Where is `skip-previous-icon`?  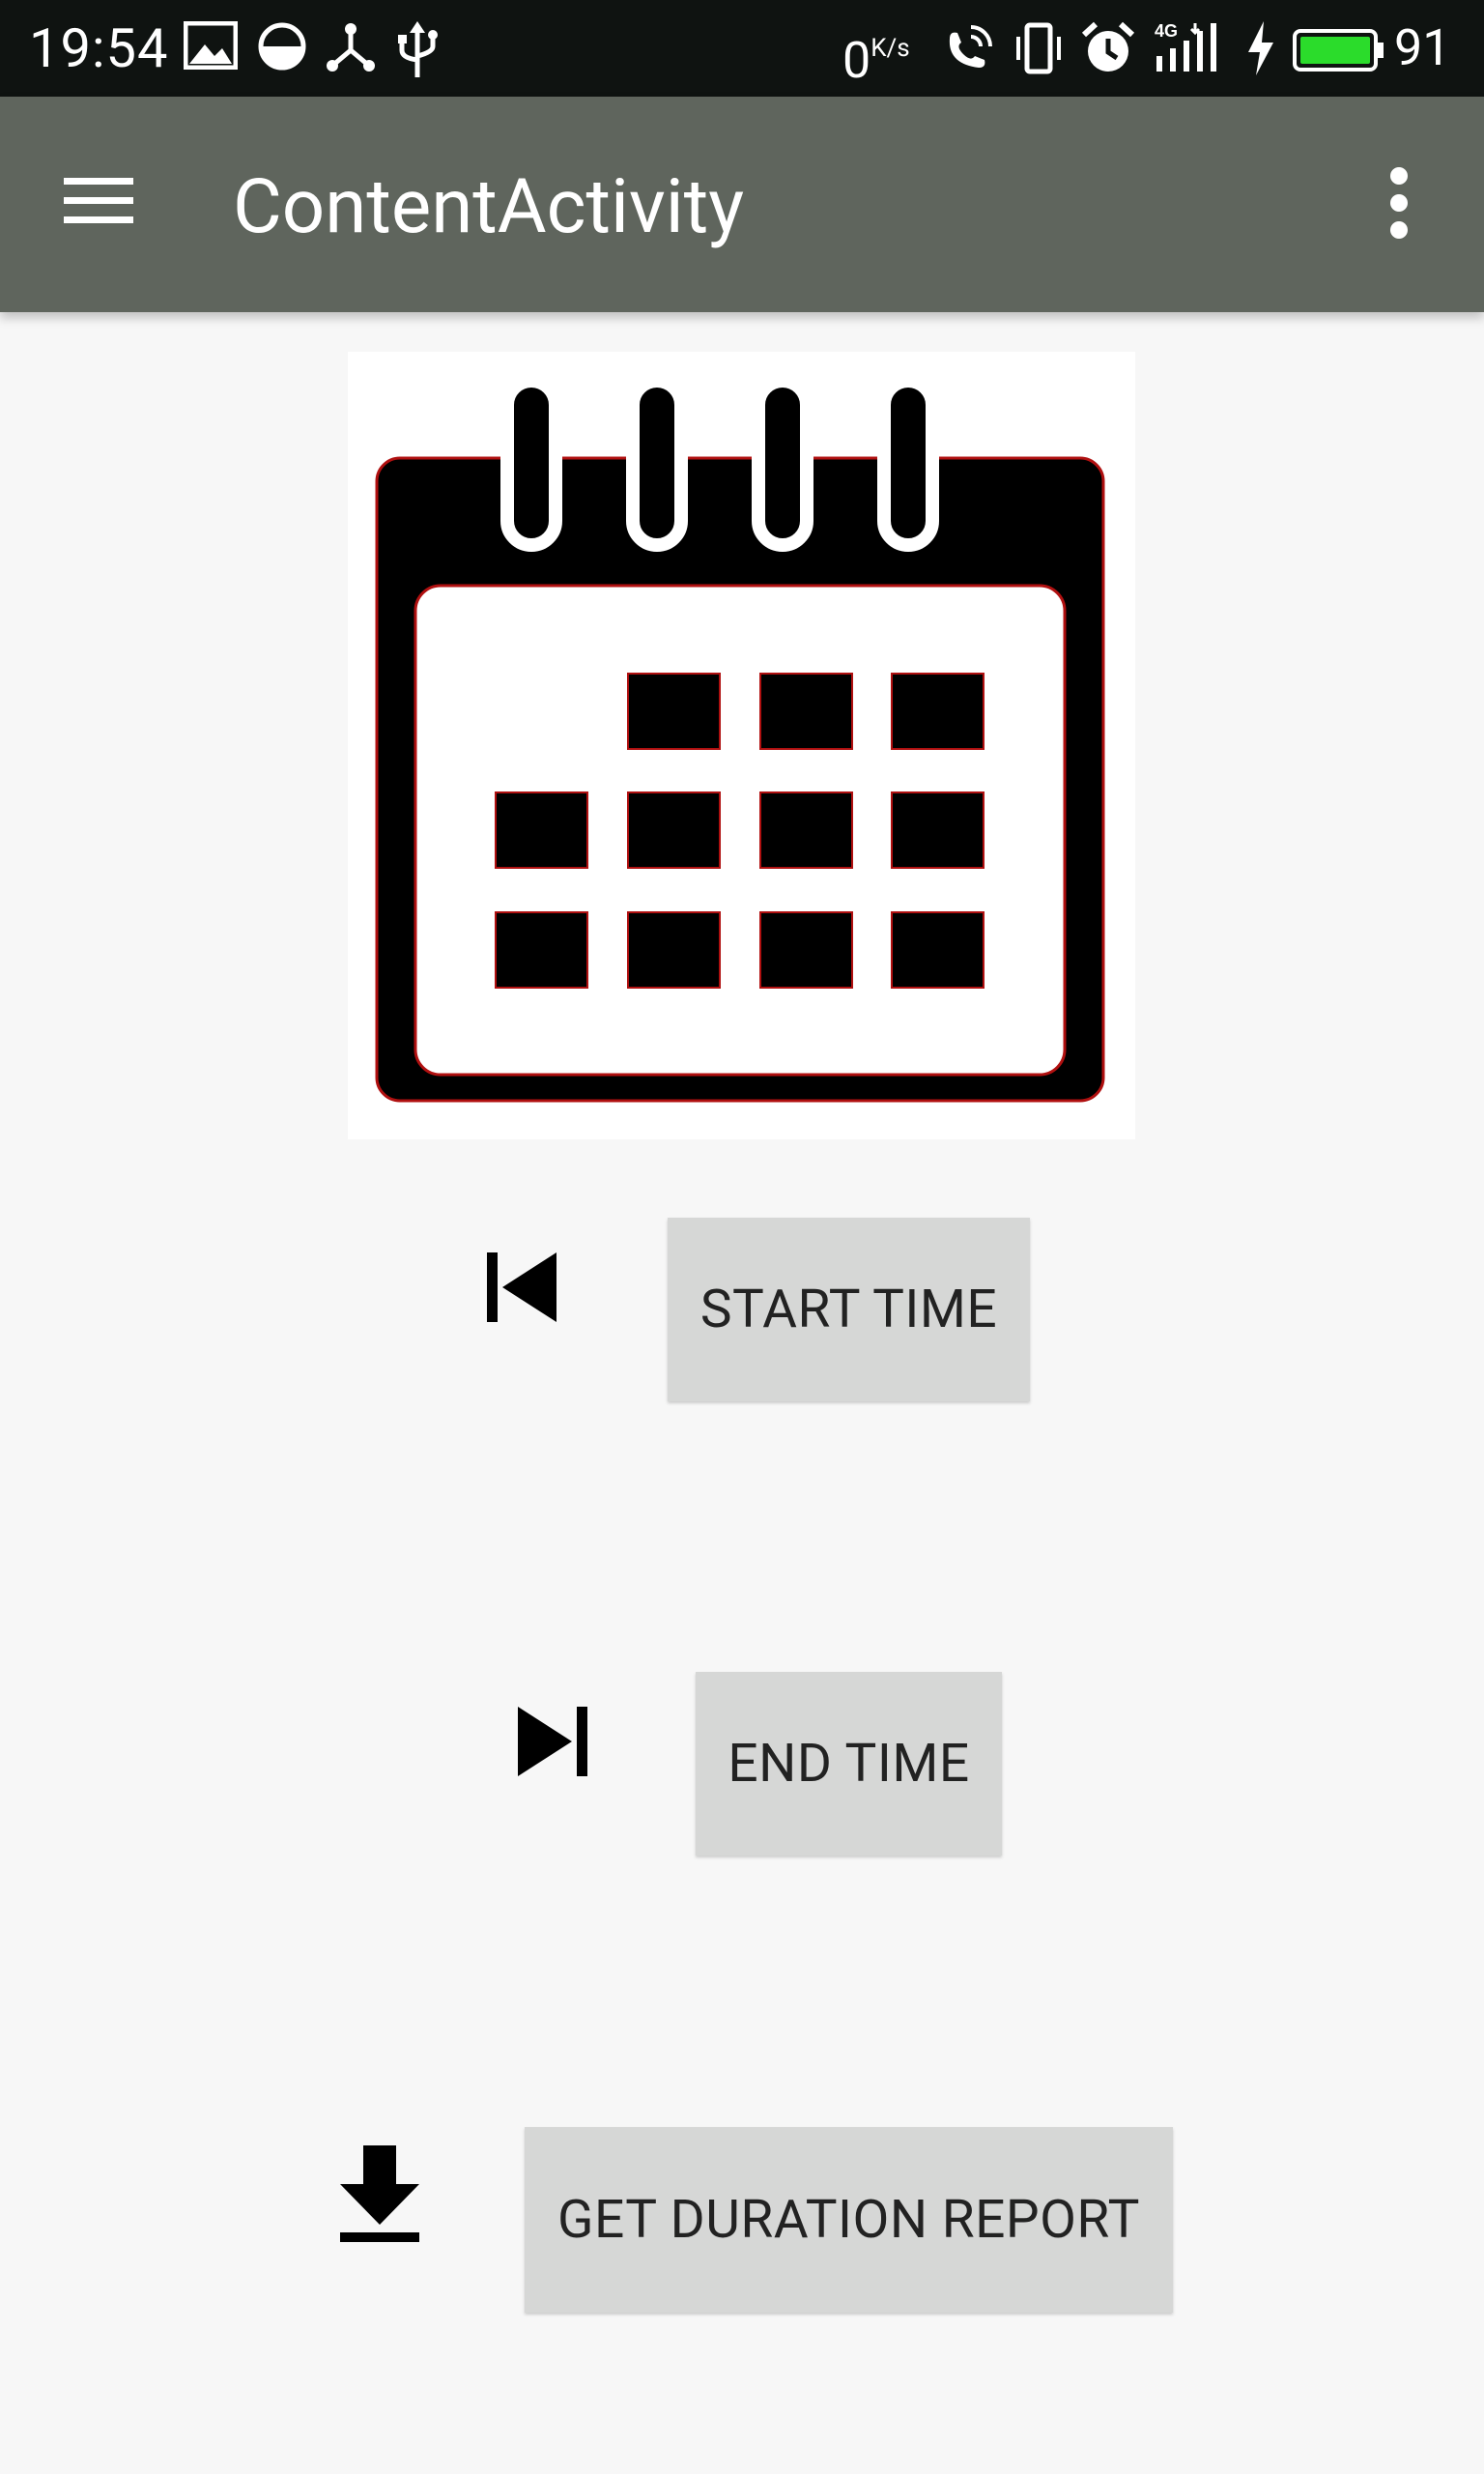
skip-previous-icon is located at coordinates (521, 1290).